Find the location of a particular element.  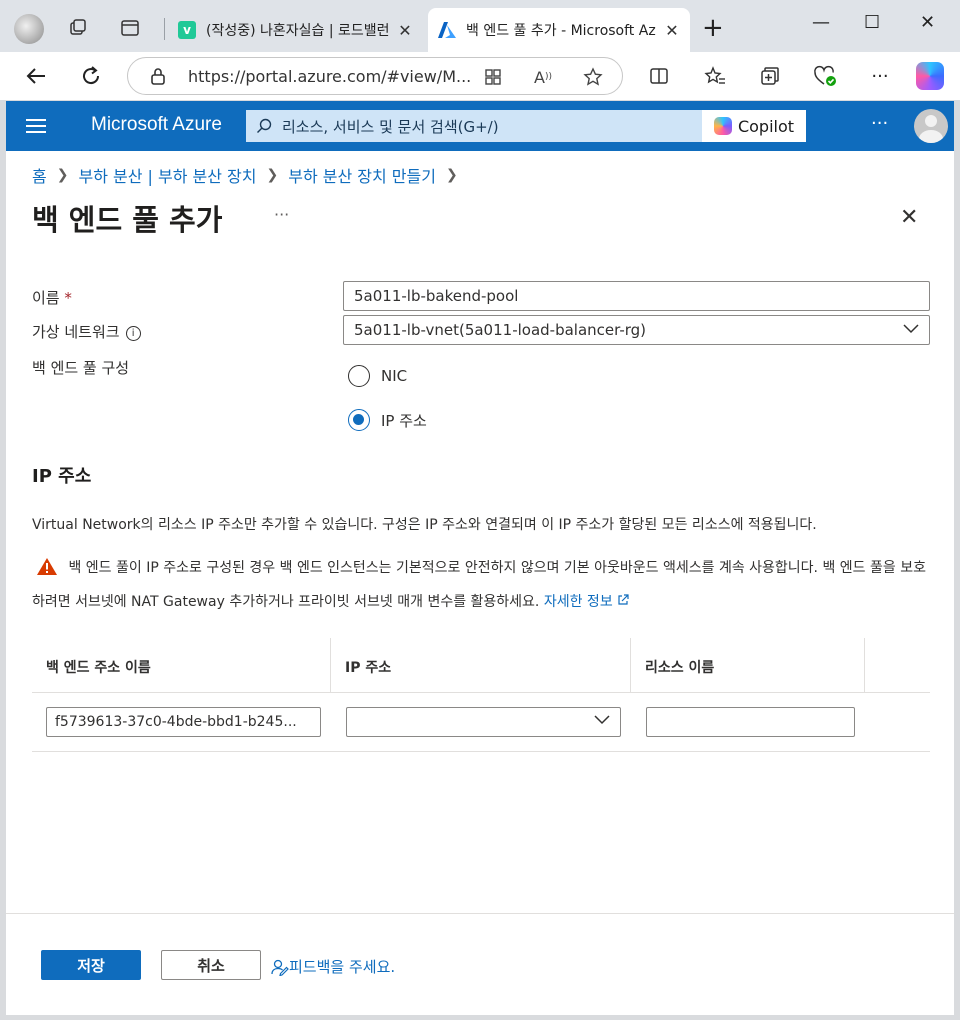

page-title: 백 엔드 풀 추가 is located at coordinates (127, 220).